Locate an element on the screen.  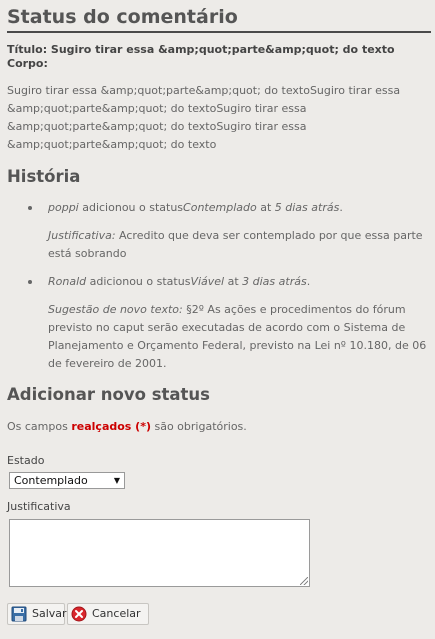
history-user: poppi is located at coordinates (63, 207).